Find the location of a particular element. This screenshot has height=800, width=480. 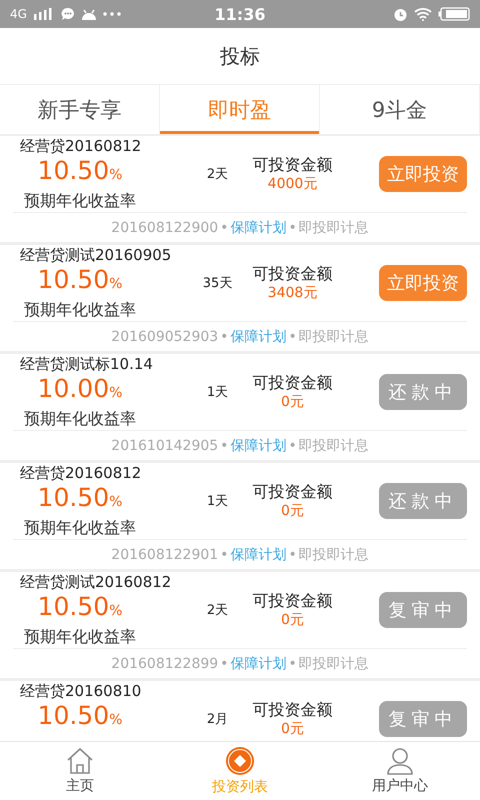

loan-term: 2月 is located at coordinates (217, 719).